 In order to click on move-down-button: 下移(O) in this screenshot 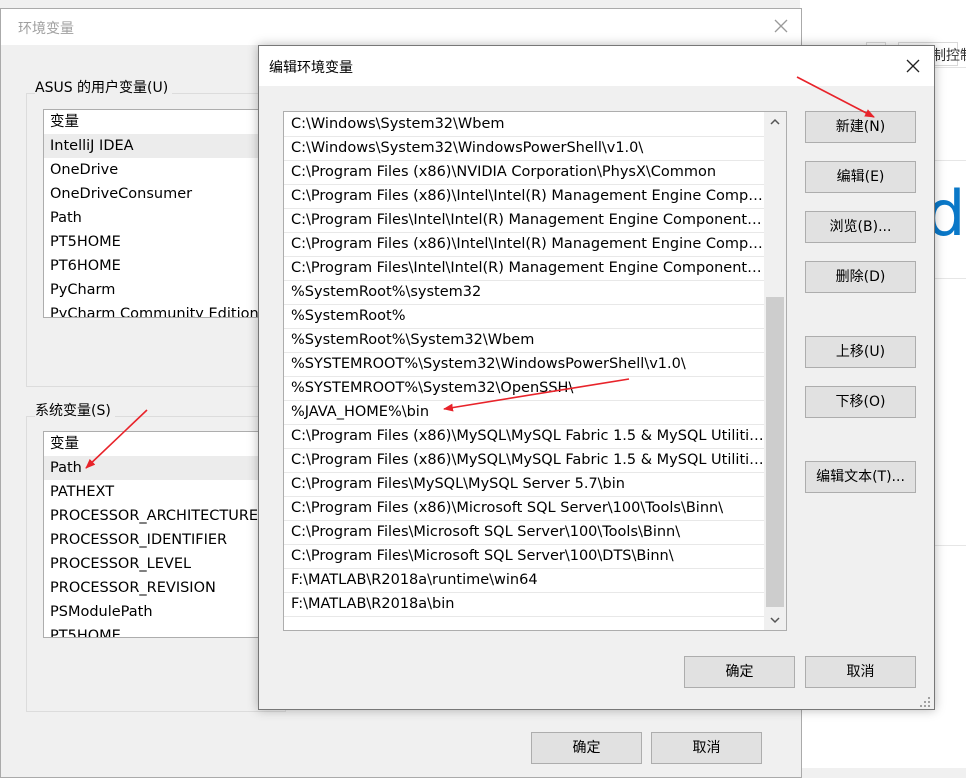, I will do `click(860, 402)`.